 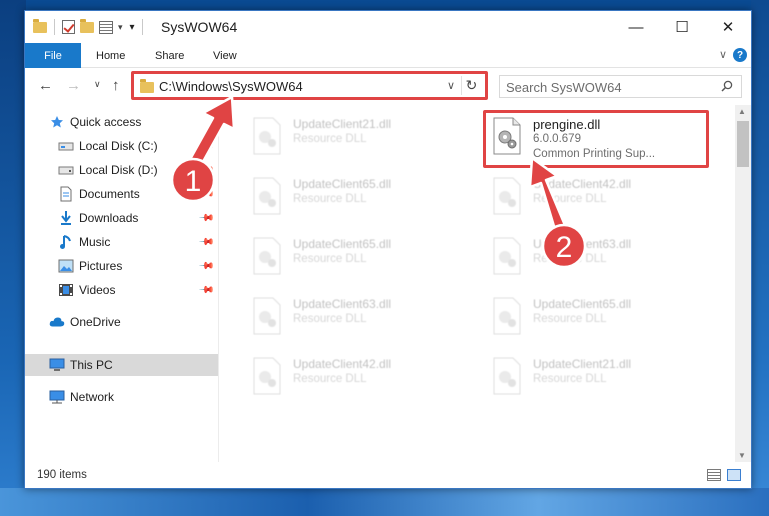 I want to click on scrollbar-thumb, so click(x=743, y=144).